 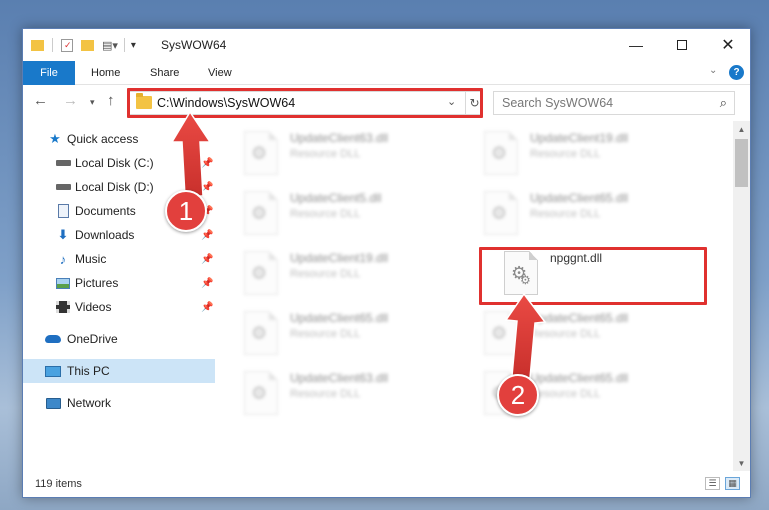 What do you see at coordinates (105, 73) in the screenshot?
I see `tab-home: Home` at bounding box center [105, 73].